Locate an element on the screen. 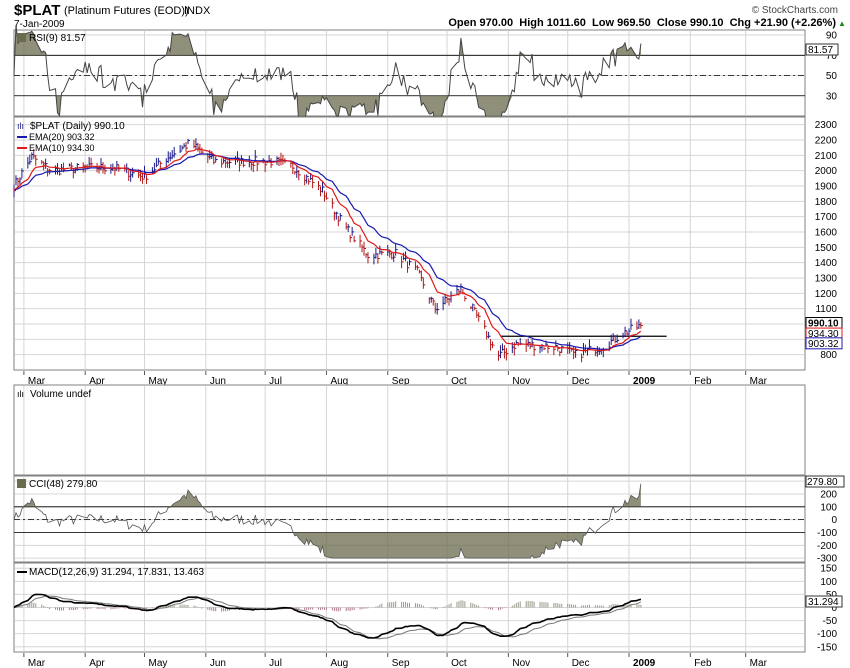  x-axis-label: Sep is located at coordinates (401, 663).